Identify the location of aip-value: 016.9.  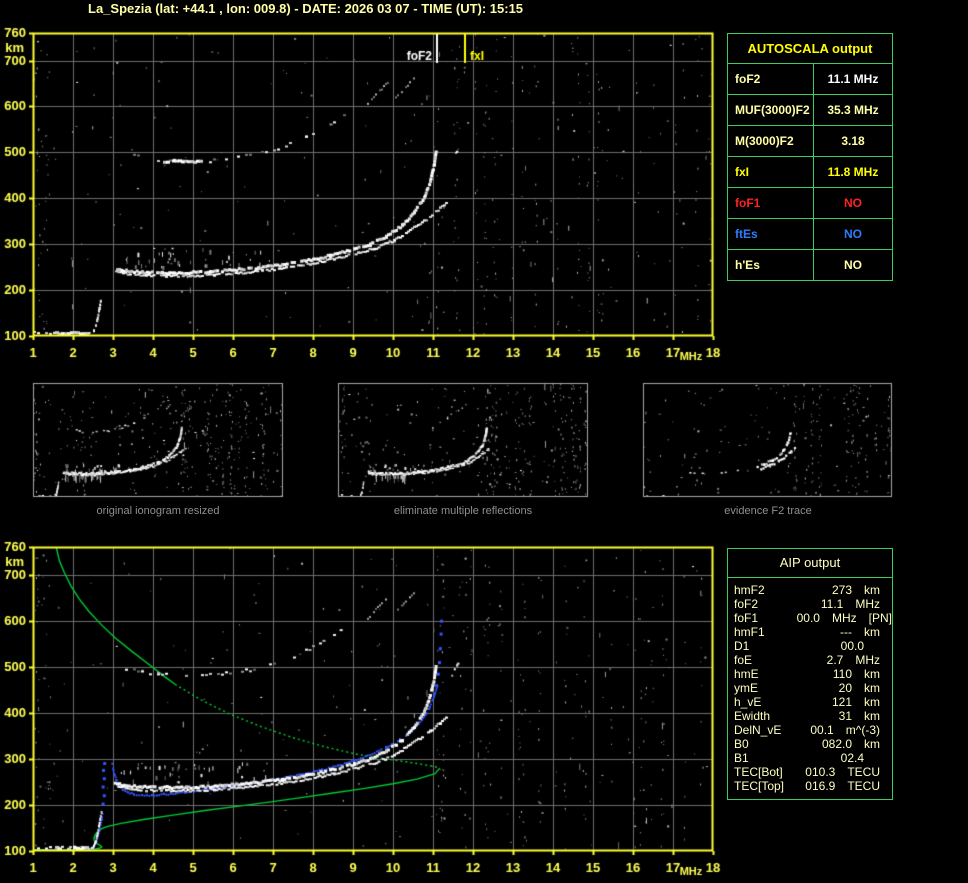
(820, 786).